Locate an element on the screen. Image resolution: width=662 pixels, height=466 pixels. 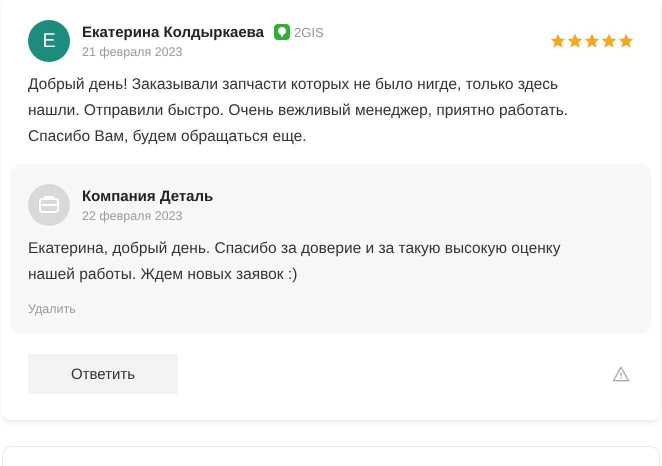
pin-icon is located at coordinates (282, 32).